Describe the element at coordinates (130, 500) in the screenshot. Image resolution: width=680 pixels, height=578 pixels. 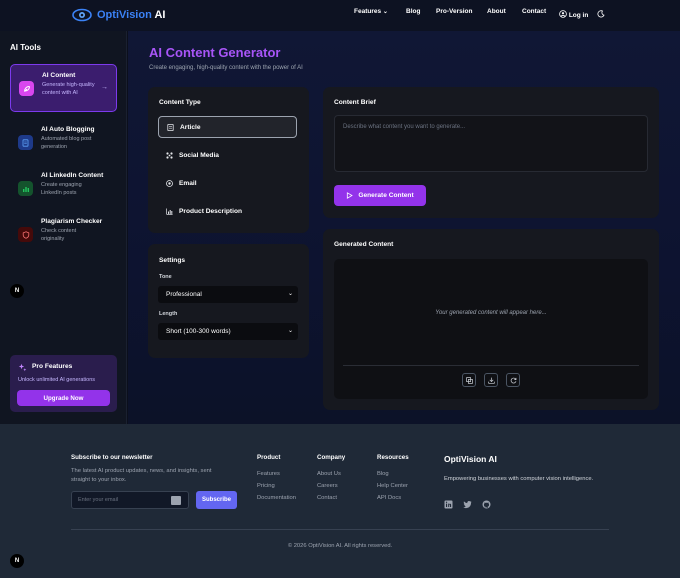
I see `newsletter-email-input: Enter your email` at that location.